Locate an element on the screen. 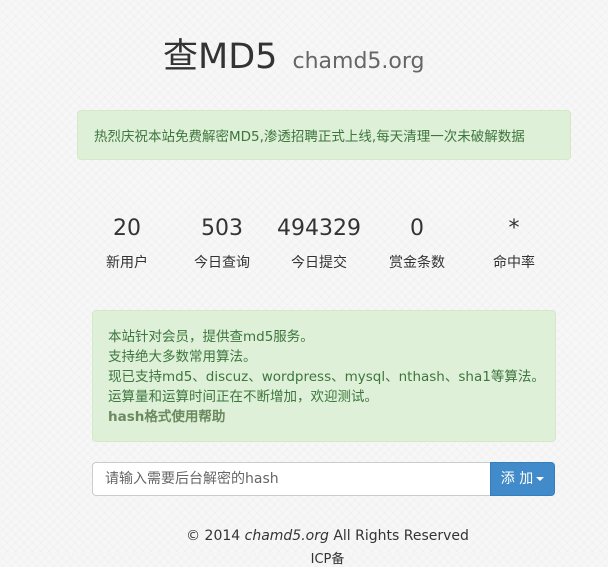  stat-value: 494329 is located at coordinates (319, 228).